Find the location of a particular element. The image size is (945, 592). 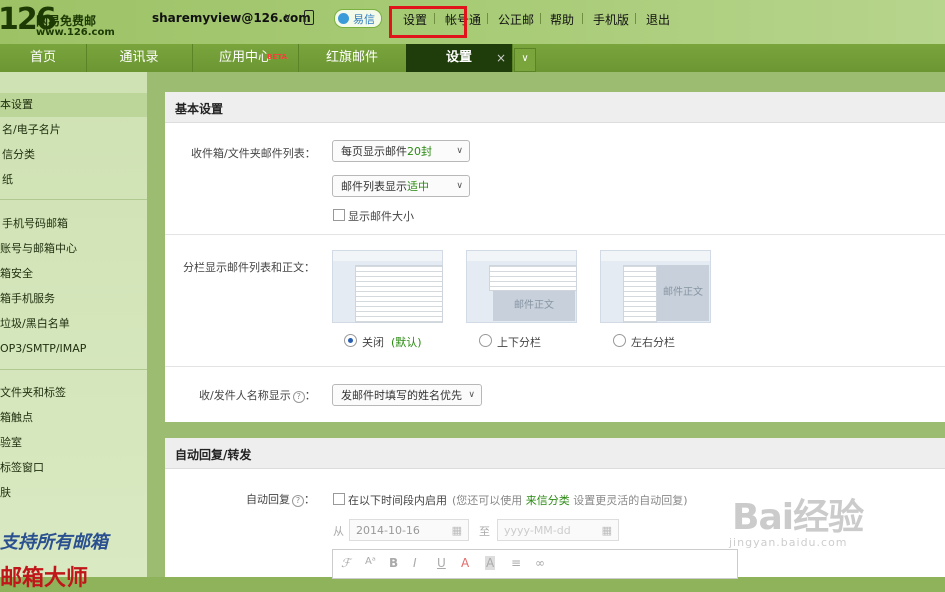

sidebar-item-spam: 垃圾/黑白名单 is located at coordinates (73, 324).